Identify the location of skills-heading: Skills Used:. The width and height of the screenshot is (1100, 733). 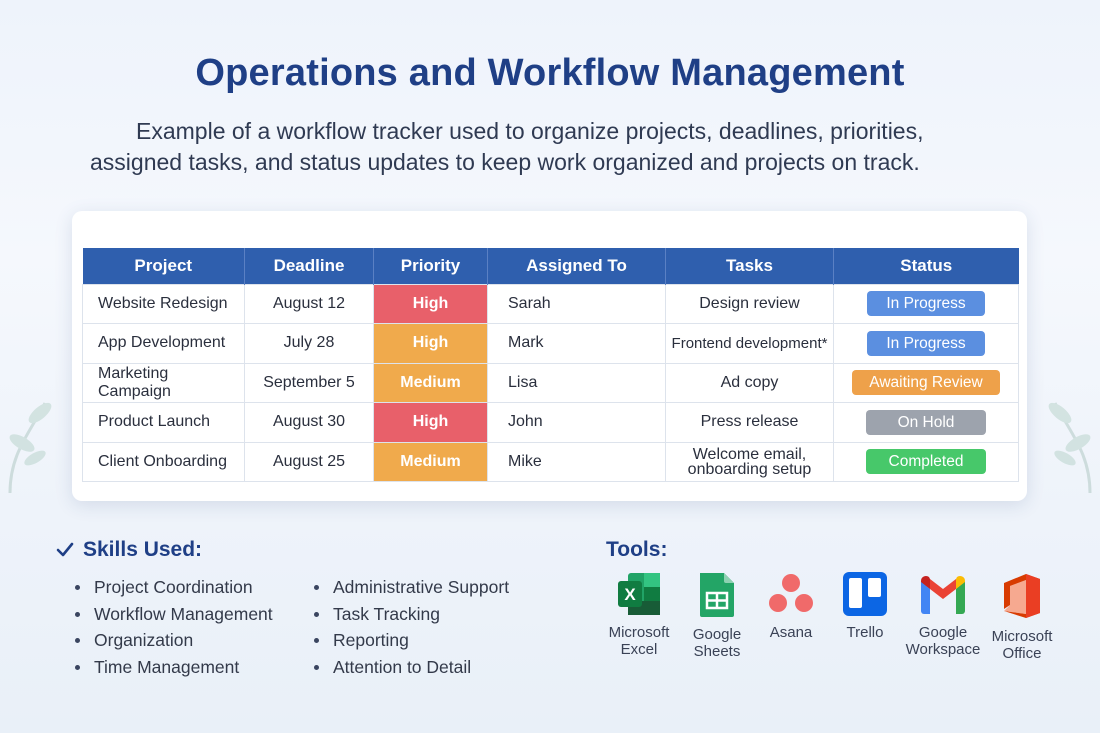
(128, 550).